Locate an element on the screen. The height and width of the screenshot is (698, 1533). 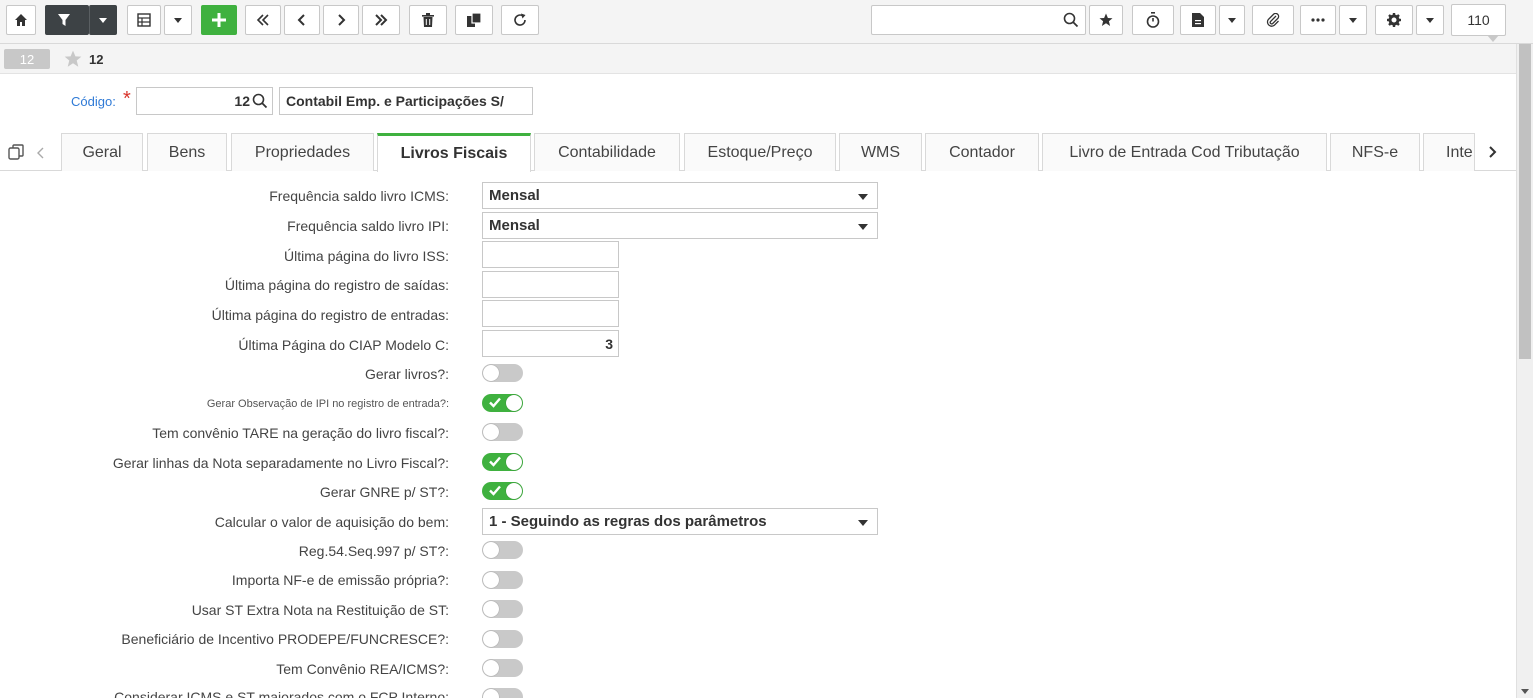
tab-bens: Bens is located at coordinates (187, 152).